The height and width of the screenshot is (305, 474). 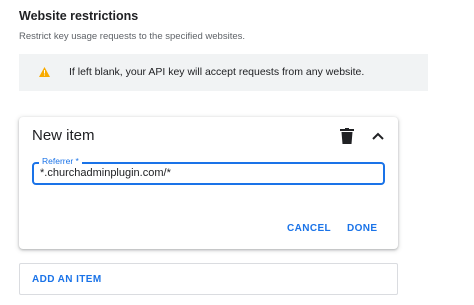 What do you see at coordinates (67, 279) in the screenshot?
I see `add-item-label: ADD AN ITEM` at bounding box center [67, 279].